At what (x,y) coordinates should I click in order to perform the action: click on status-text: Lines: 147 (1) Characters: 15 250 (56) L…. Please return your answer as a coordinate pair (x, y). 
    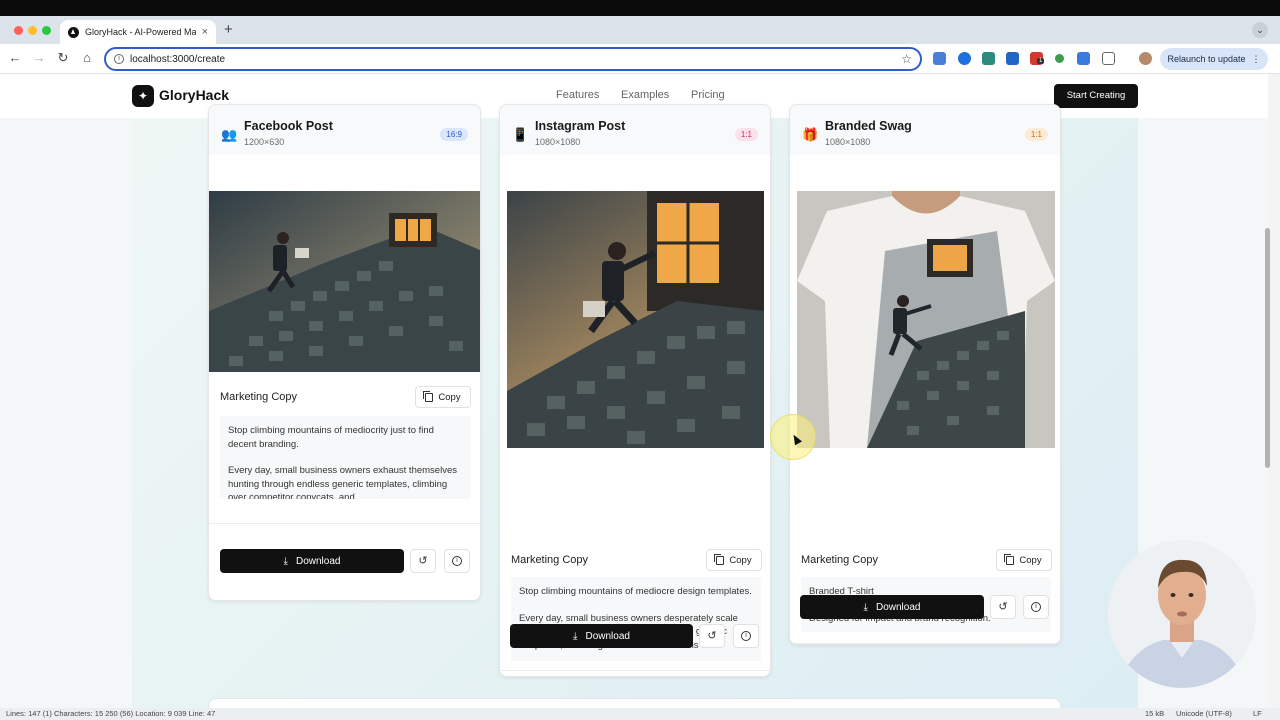
    Looking at the image, I should click on (111, 713).